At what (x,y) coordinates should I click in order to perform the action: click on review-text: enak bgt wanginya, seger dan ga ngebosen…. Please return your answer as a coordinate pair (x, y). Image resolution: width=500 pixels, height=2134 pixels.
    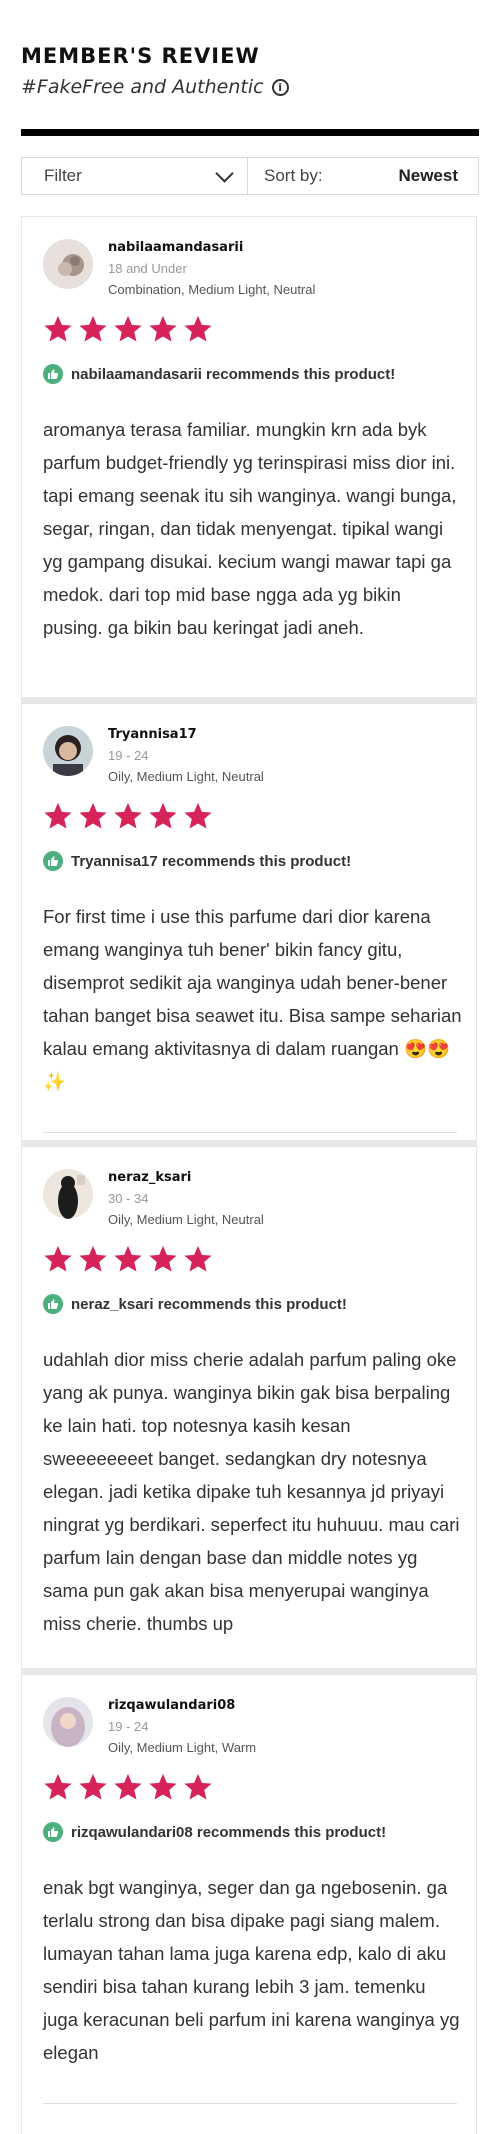
    Looking at the image, I should click on (251, 1970).